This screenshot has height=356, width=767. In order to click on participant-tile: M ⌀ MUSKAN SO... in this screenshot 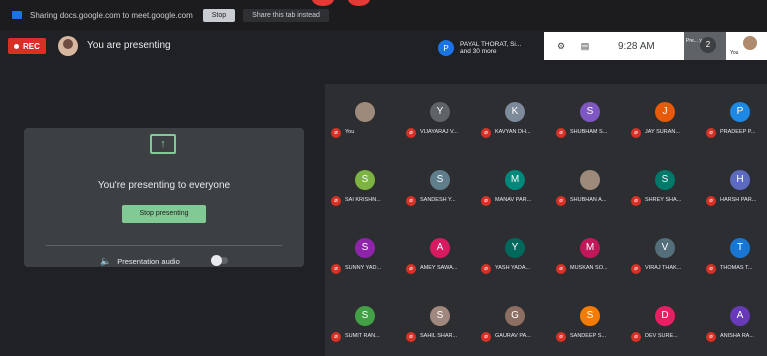, I will do `click(587, 253)`.